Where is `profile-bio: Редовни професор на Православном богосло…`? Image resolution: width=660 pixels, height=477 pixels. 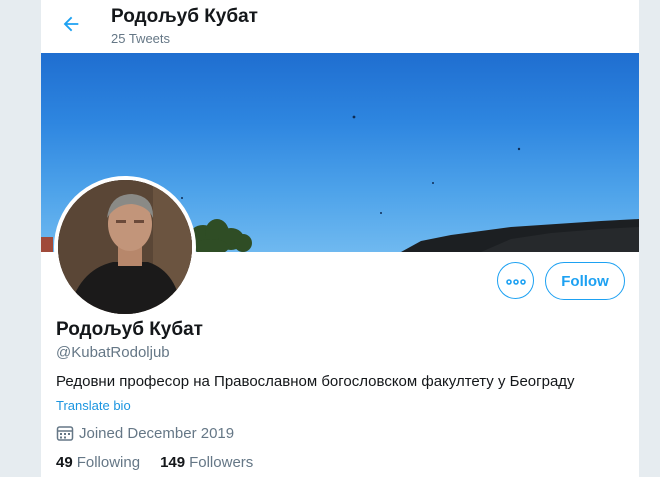 profile-bio: Редовни професор на Православном богосло… is located at coordinates (315, 381).